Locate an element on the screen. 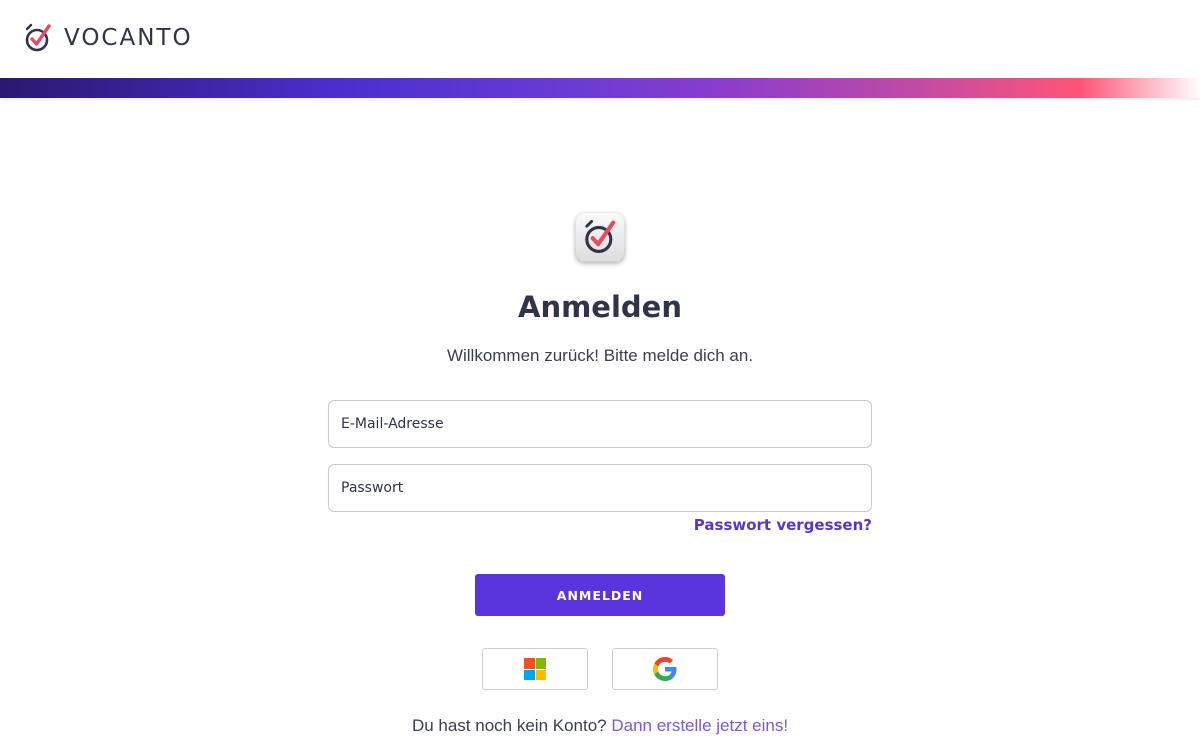  microsoft-icon is located at coordinates (535, 669).